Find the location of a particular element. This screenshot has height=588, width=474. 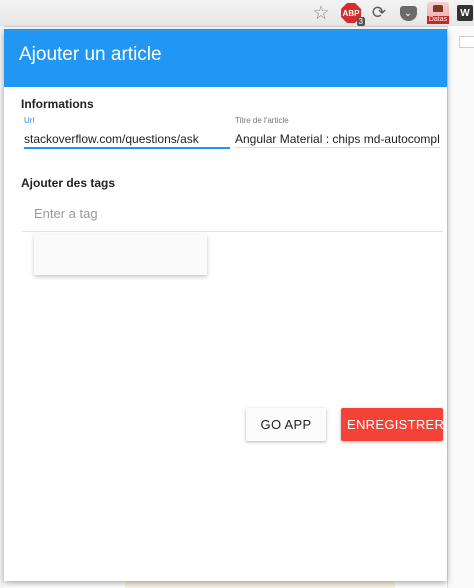

url-label: Url is located at coordinates (29, 120).